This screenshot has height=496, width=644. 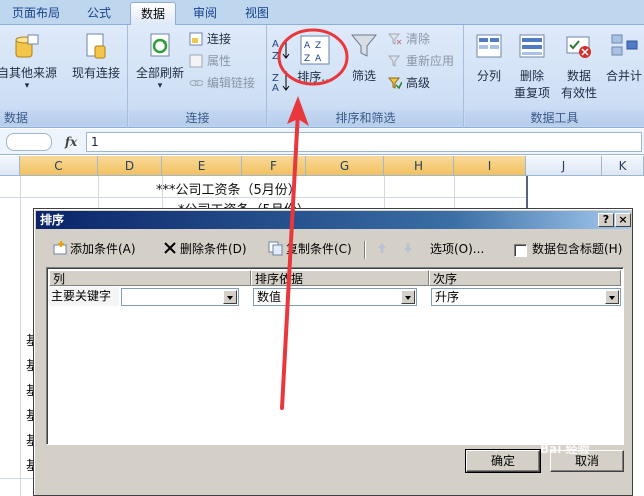 I want to click on tab-page-layout: 页面布局, so click(x=36, y=13).